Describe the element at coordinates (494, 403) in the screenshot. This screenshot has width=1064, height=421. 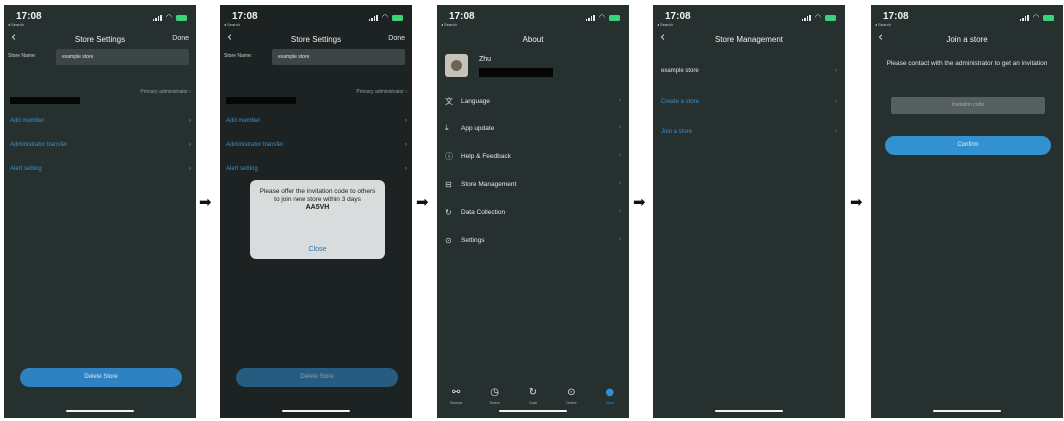
I see `tab-label: Timers` at that location.